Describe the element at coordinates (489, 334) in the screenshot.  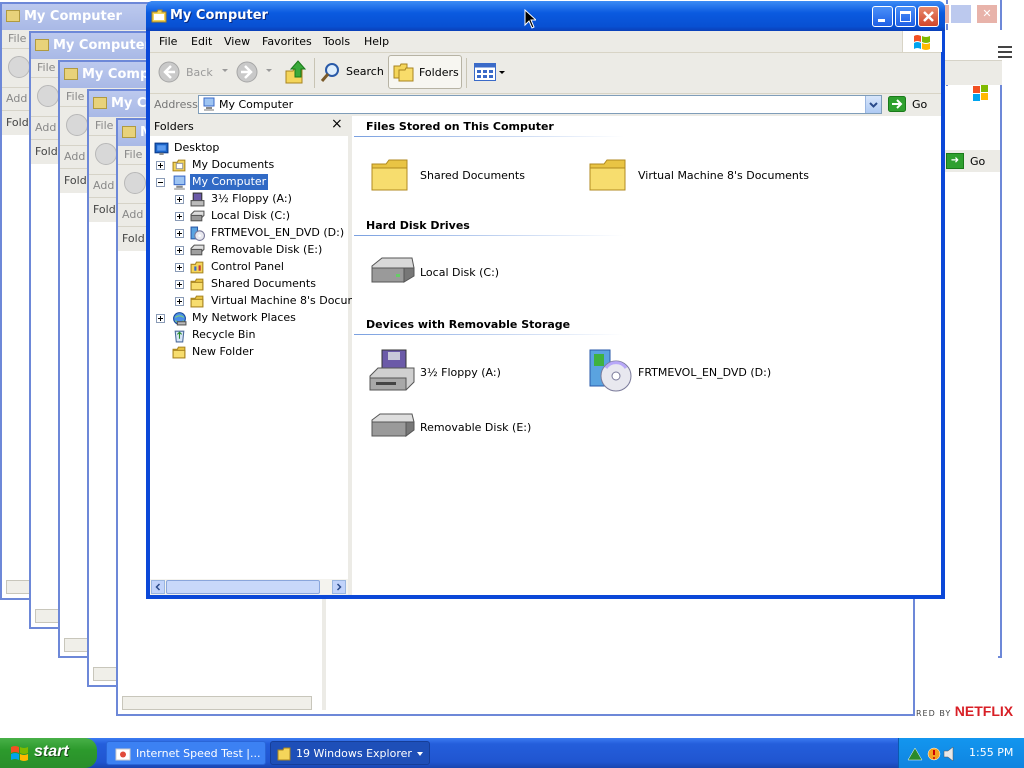
I see `group-divider` at that location.